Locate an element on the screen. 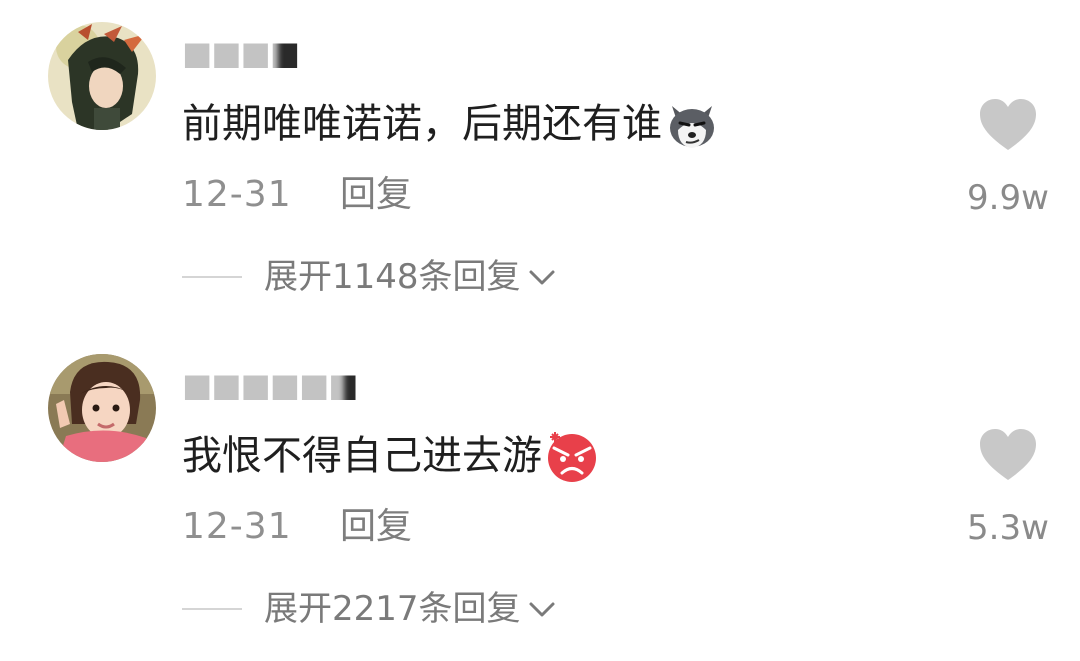  comment-text: 前期唯唯诺诺，后期还有谁 is located at coordinates (451, 124).